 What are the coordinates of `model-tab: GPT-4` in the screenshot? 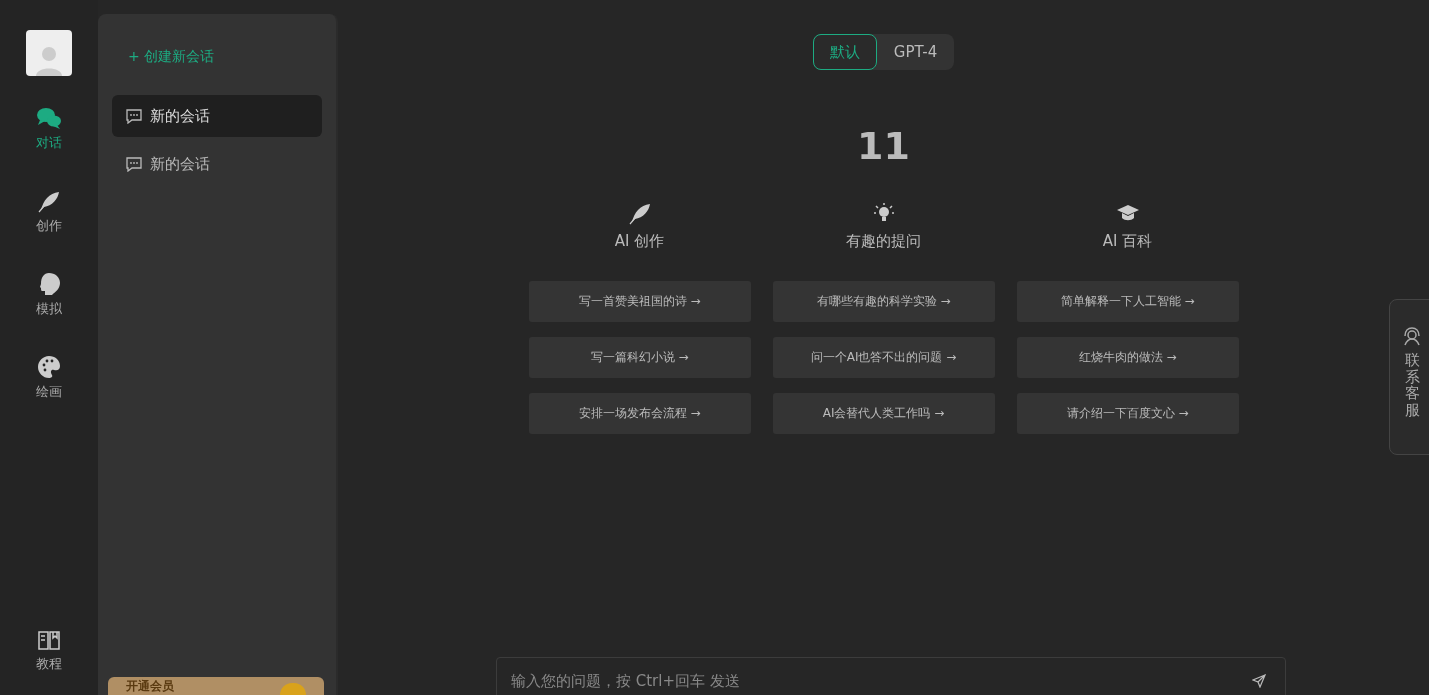 It's located at (915, 52).